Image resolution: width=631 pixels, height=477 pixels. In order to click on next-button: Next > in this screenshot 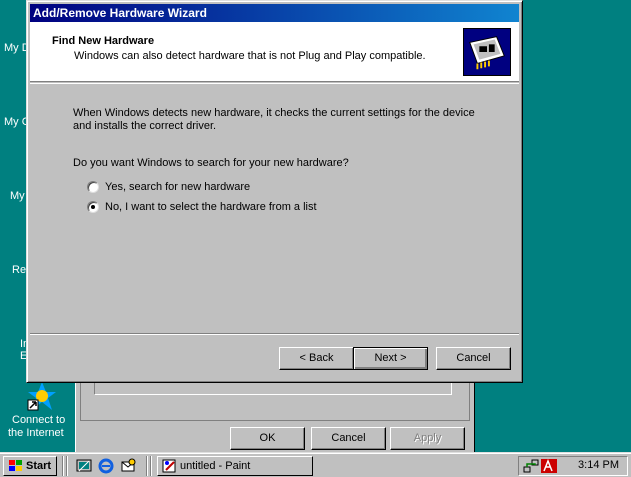, I will do `click(390, 358)`.